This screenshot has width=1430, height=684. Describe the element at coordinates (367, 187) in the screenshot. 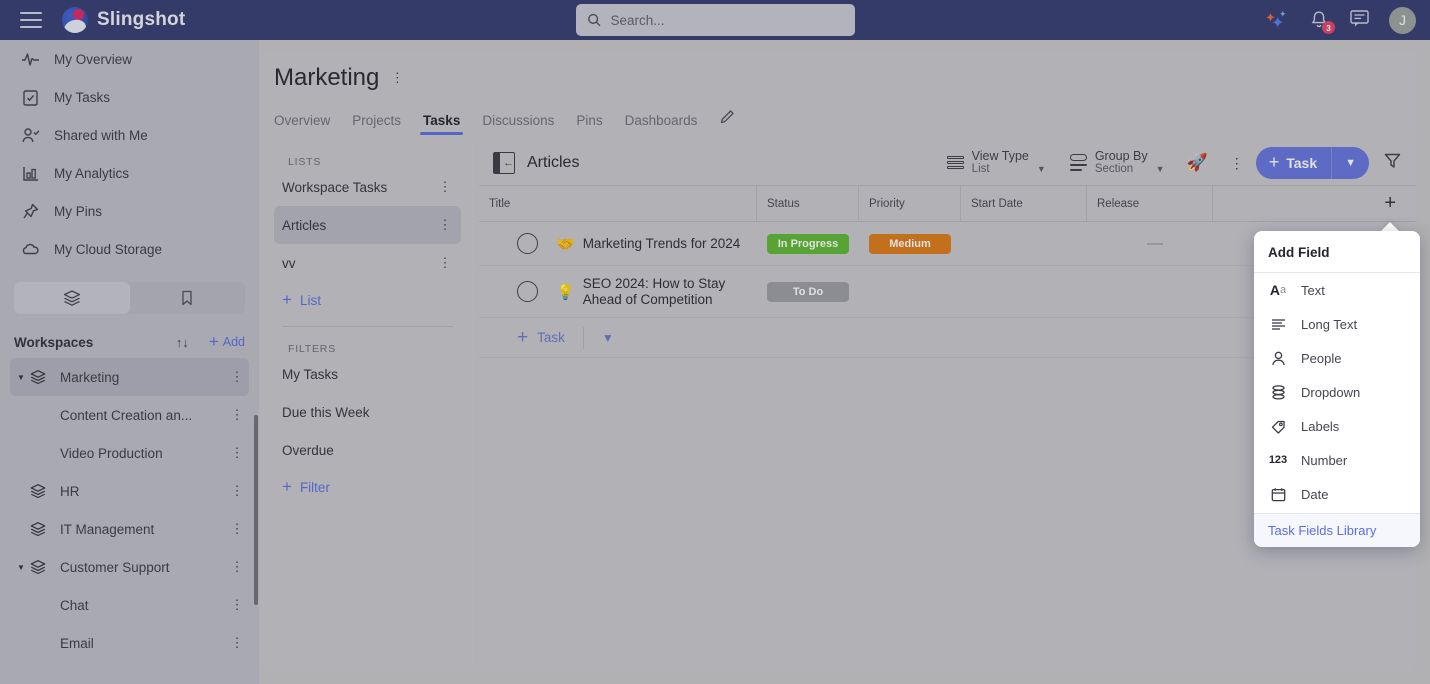

I see `list-item-workspace-tasks: Workspace Tasks ⋮` at that location.